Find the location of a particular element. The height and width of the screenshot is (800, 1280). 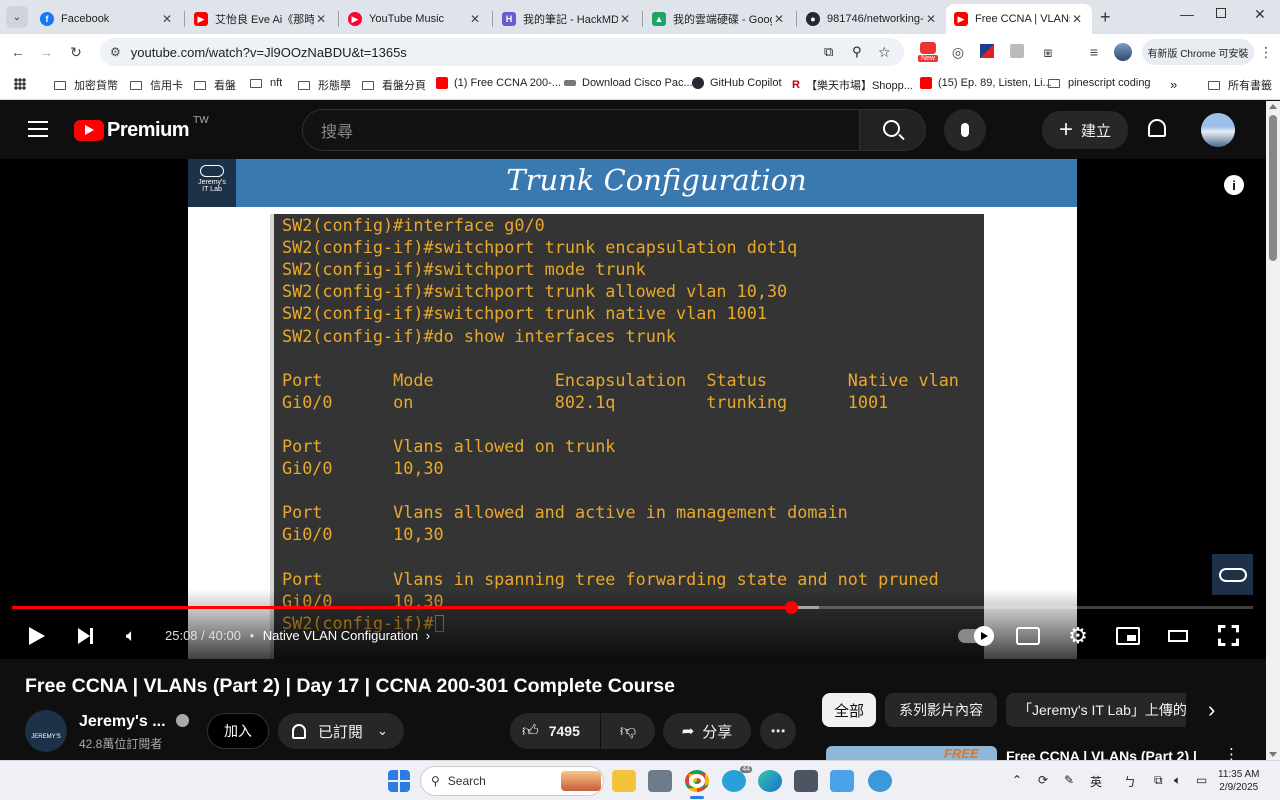

channel-avatar: JEREMY'S is located at coordinates (46, 731).